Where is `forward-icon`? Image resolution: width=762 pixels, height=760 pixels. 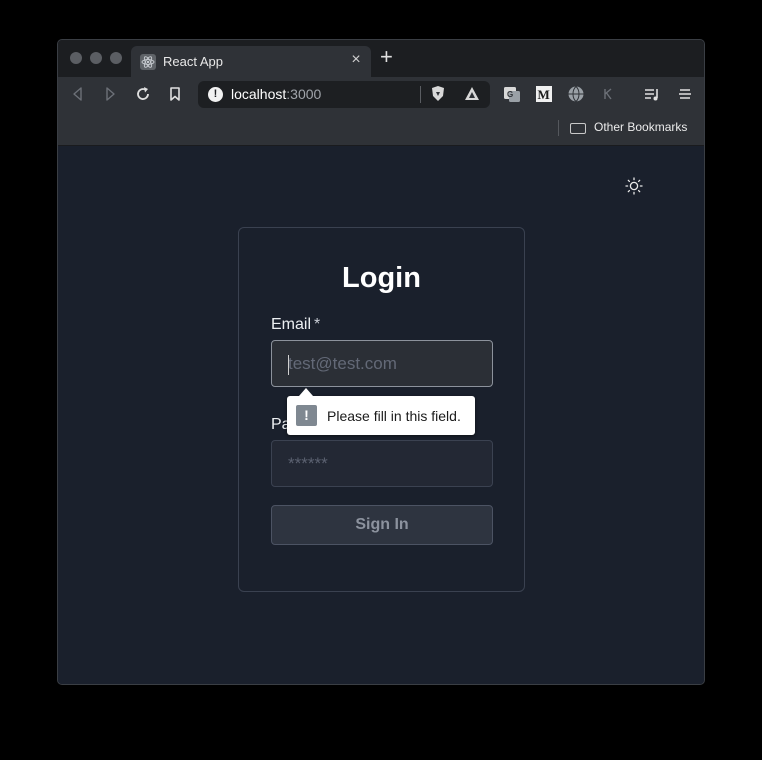
forward-icon is located at coordinates (110, 94).